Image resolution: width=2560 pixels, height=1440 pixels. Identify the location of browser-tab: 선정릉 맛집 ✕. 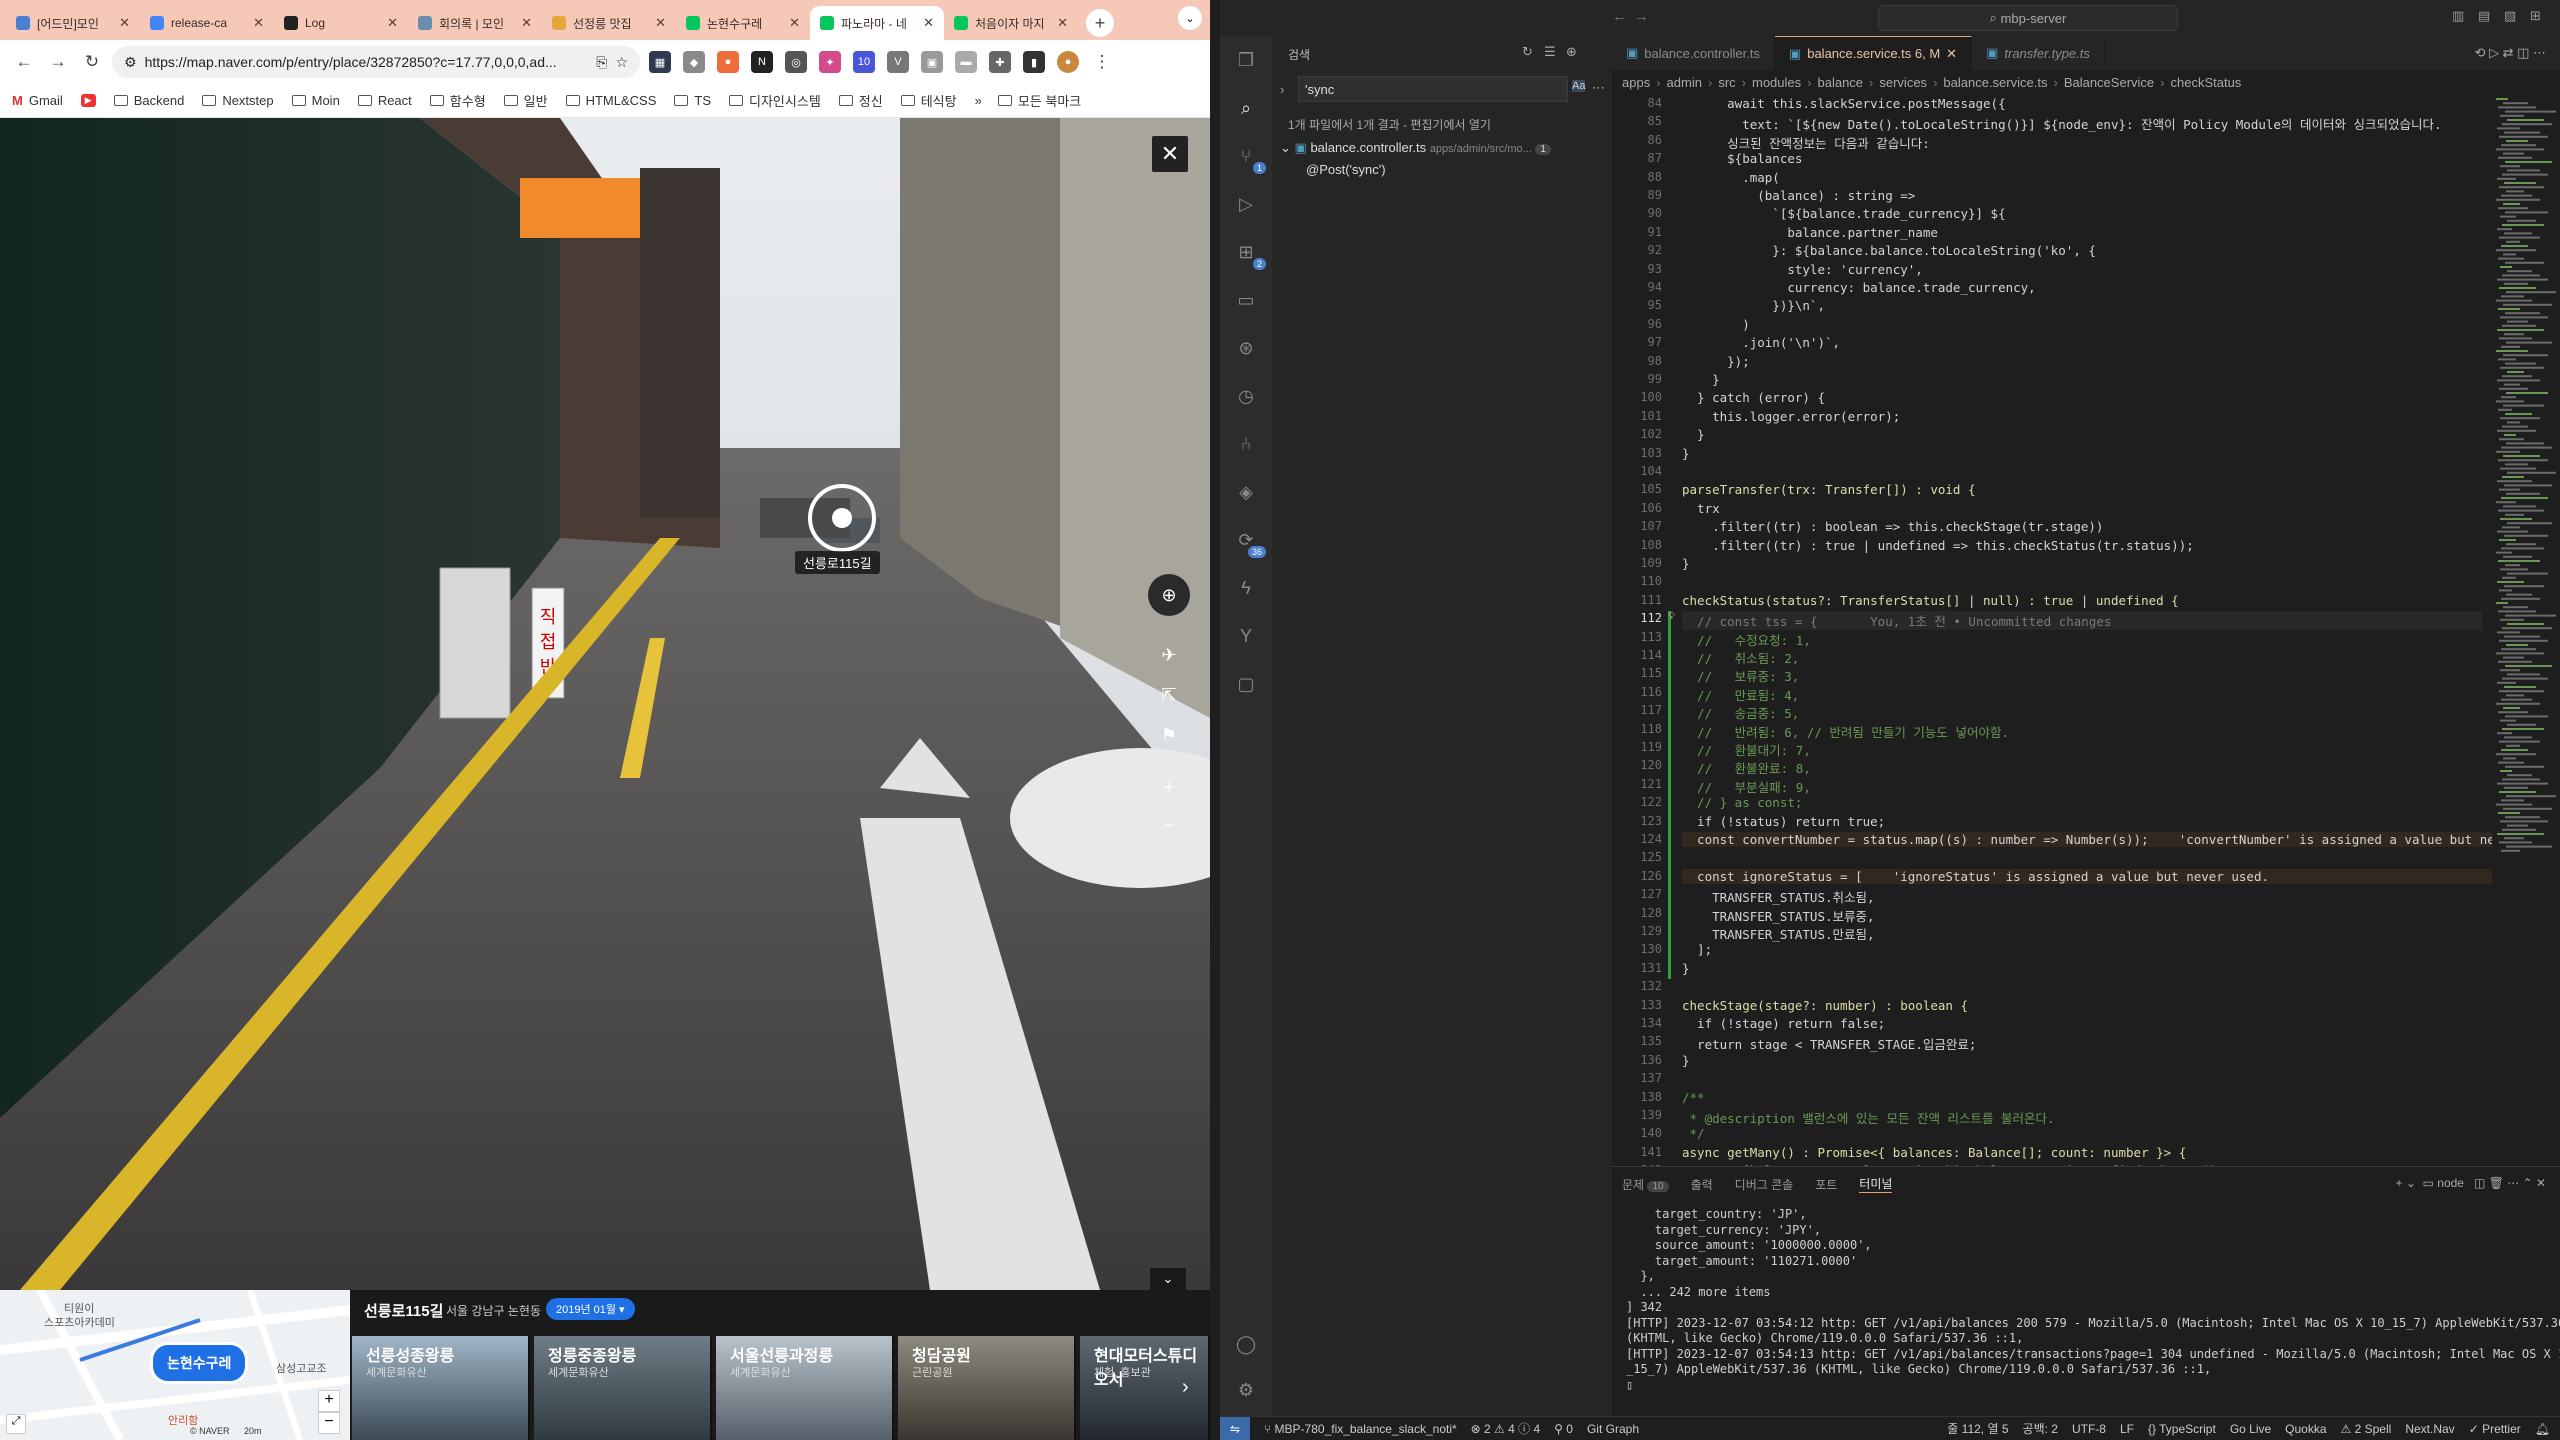
(609, 23).